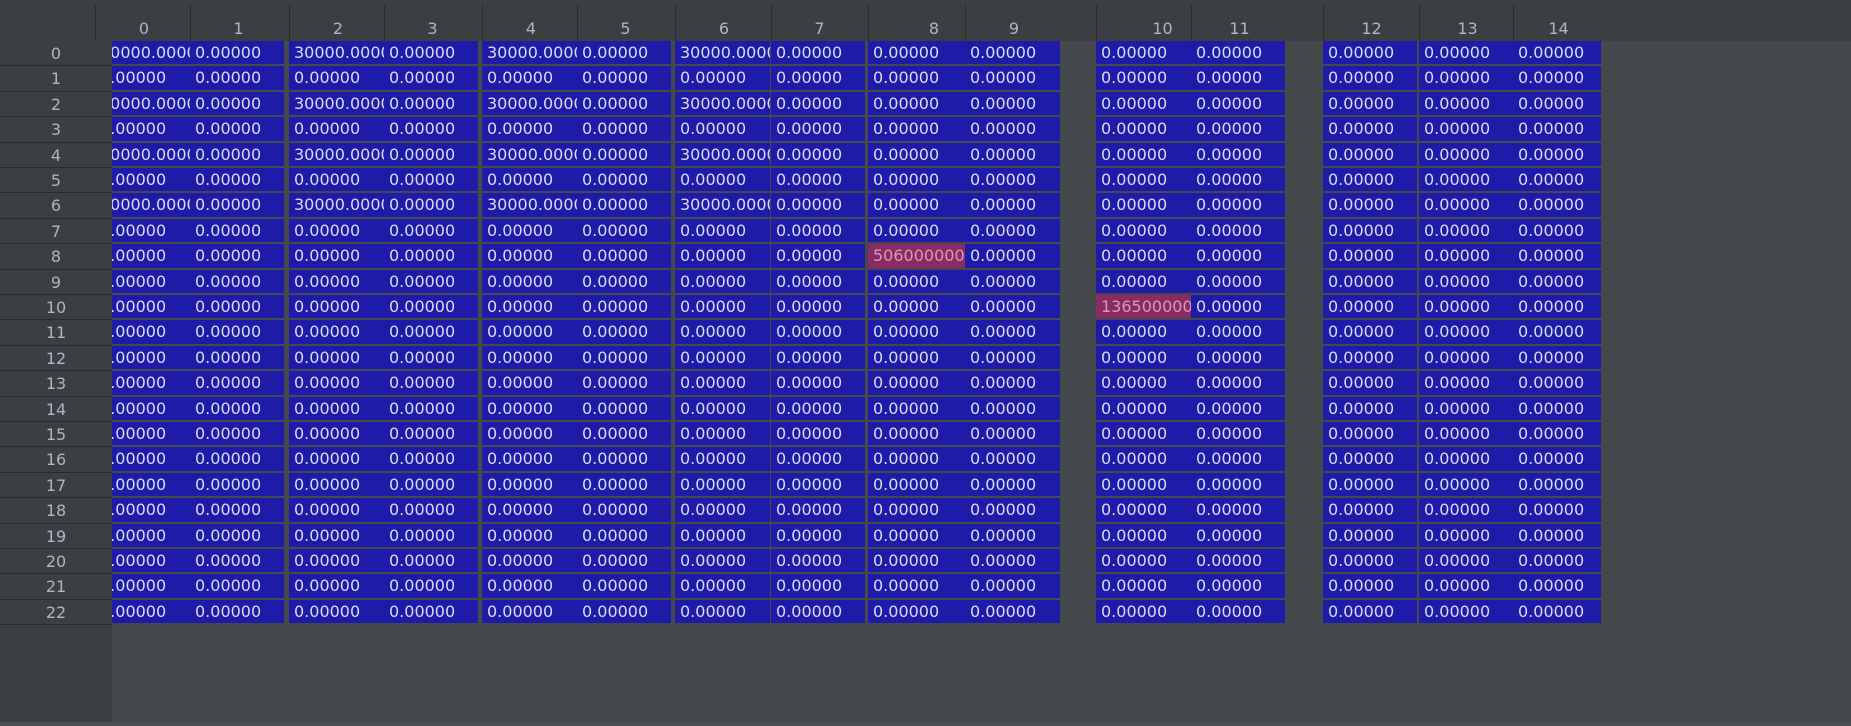 The height and width of the screenshot is (726, 1851). Describe the element at coordinates (56, 587) in the screenshot. I see `row-header-21: 21` at that location.